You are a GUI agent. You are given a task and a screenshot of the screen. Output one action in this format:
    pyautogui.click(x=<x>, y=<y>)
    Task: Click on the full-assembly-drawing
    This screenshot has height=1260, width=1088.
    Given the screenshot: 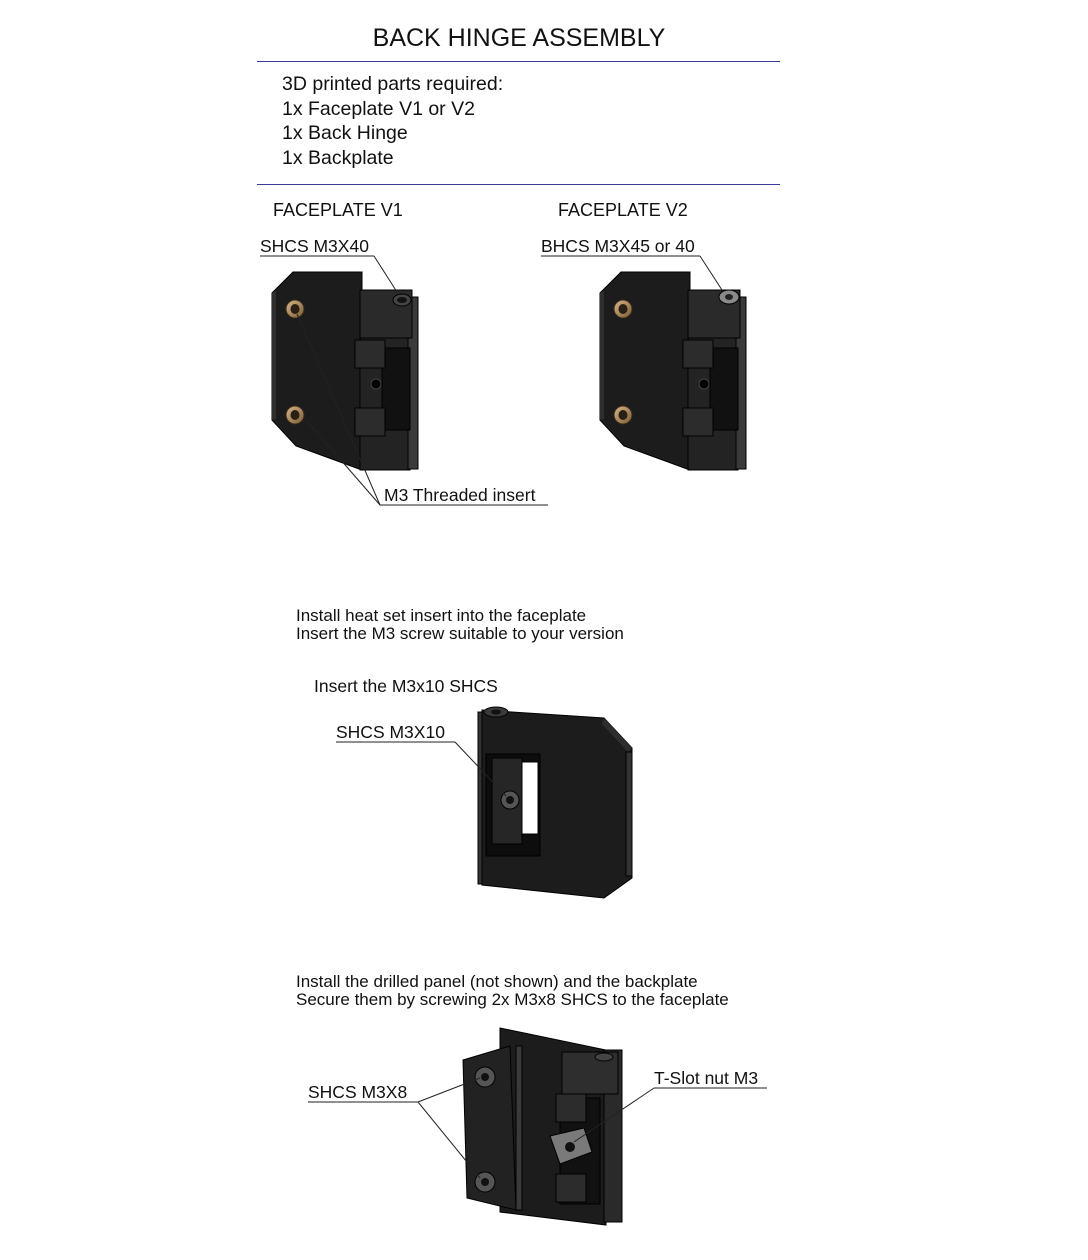 What is the action you would take?
    pyautogui.click(x=542, y=1126)
    